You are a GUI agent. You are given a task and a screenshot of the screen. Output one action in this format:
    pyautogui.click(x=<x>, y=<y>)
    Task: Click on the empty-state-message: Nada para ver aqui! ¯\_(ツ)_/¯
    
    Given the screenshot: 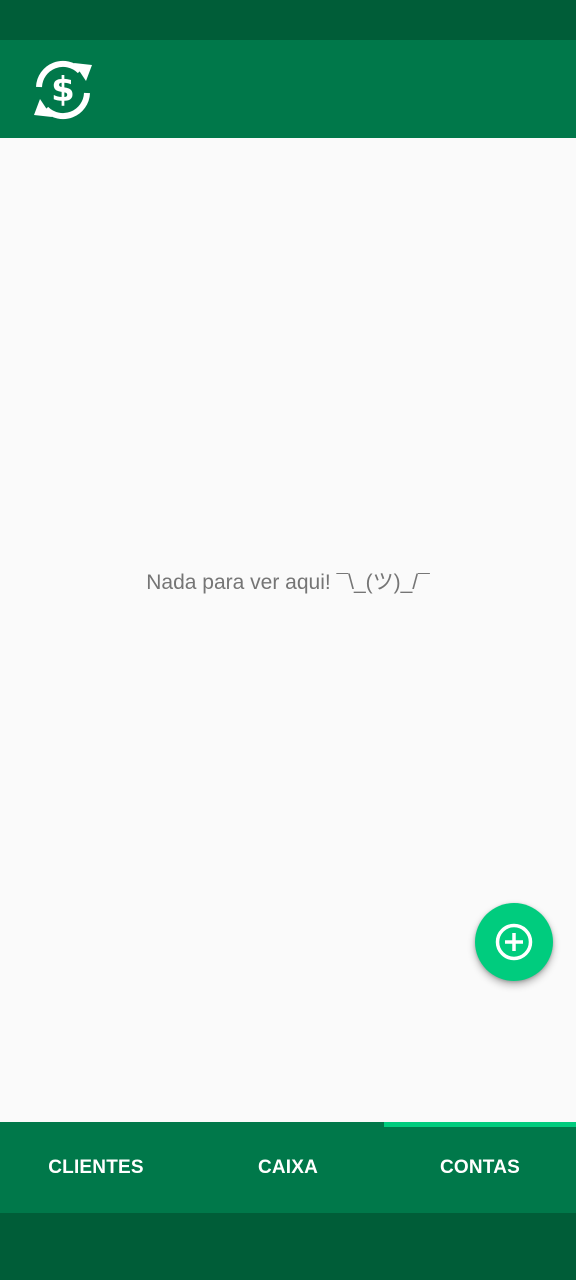 What is the action you would take?
    pyautogui.click(x=288, y=582)
    